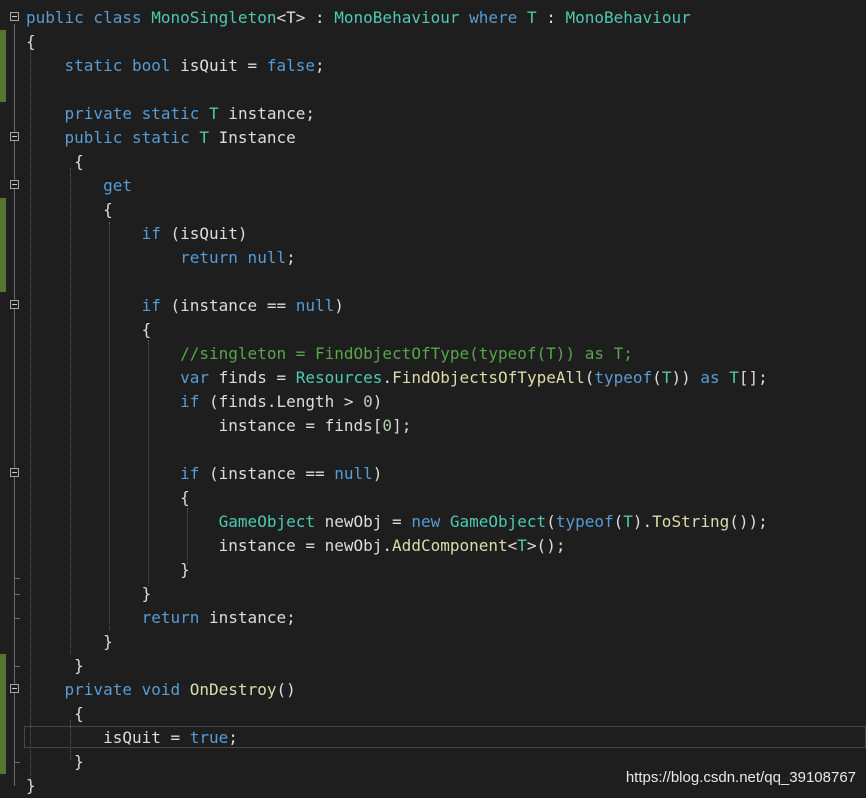 This screenshot has width=866, height=798. I want to click on code-line-3: static bool isQuit = false;, so click(175, 65).